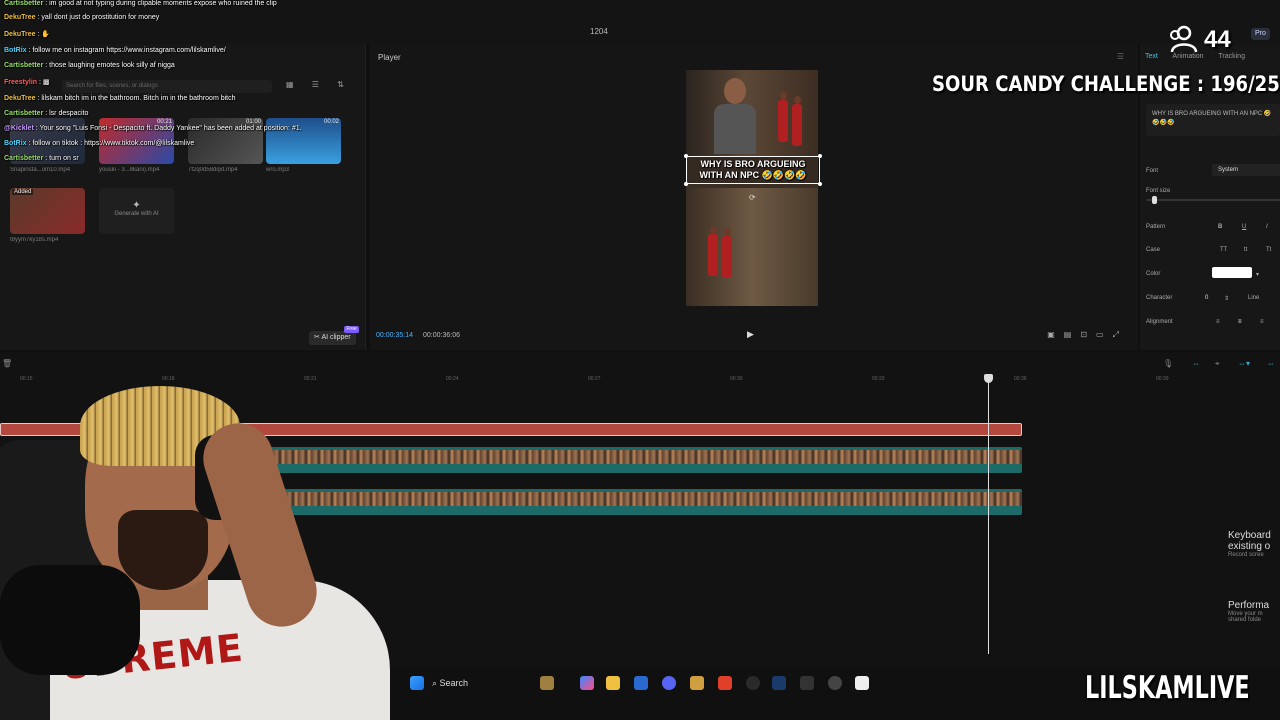  I want to click on video-preview, so click(752, 188).